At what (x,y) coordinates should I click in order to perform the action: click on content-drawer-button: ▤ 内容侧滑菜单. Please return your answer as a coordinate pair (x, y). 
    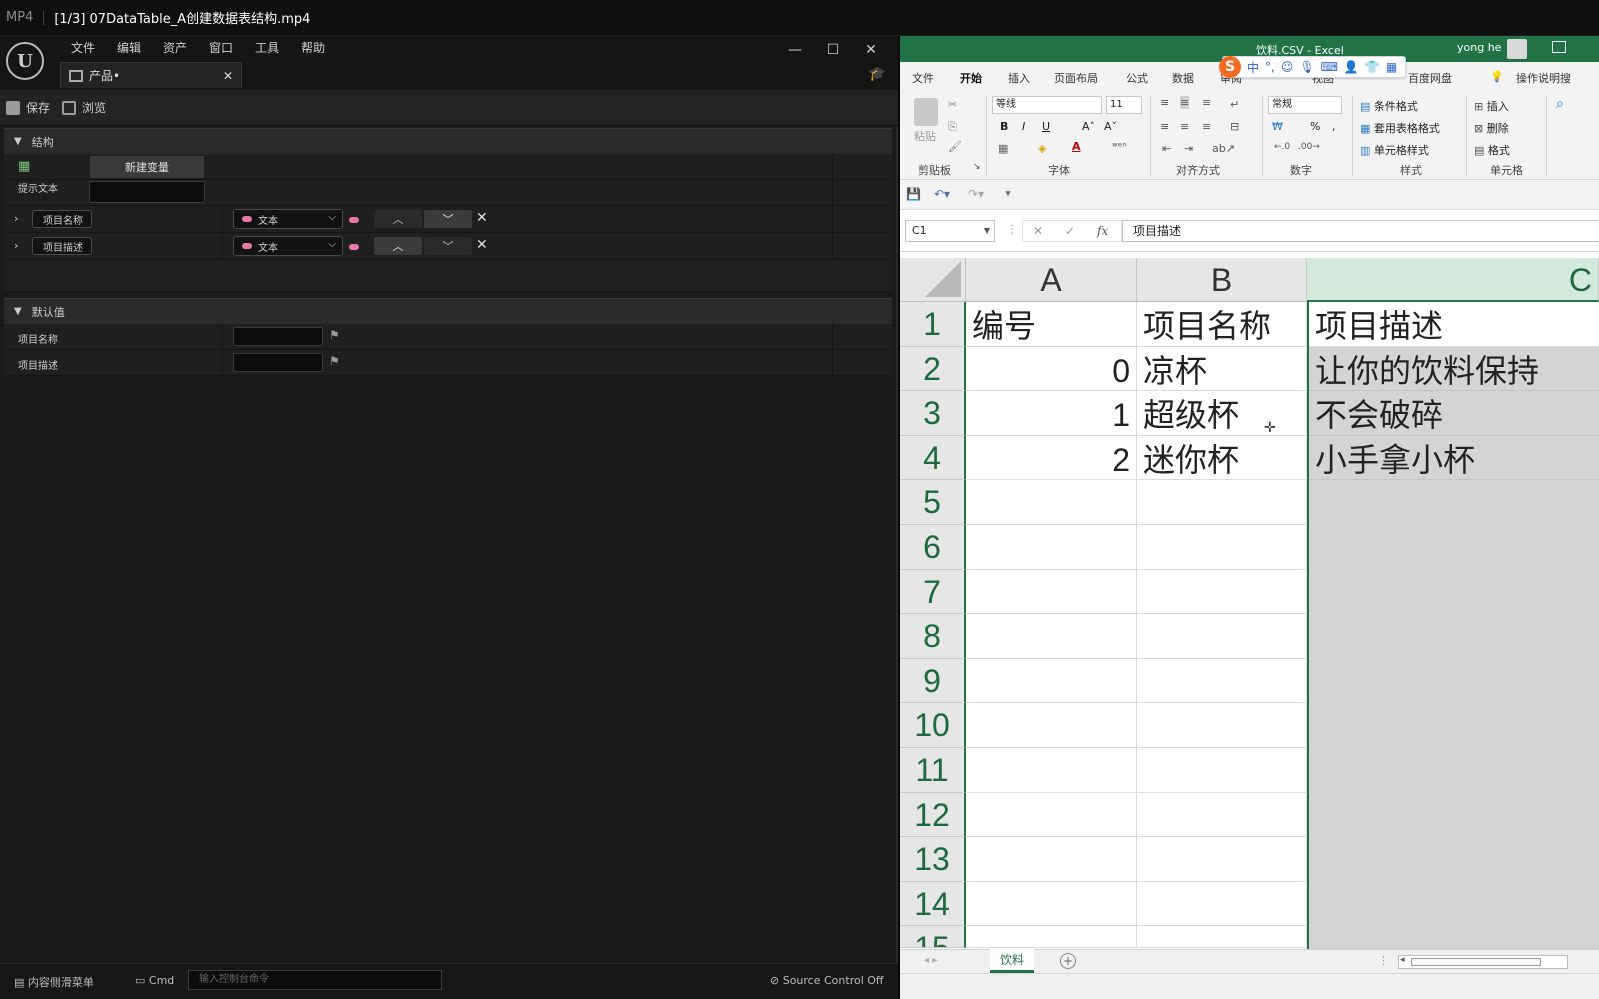
    Looking at the image, I should click on (54, 982).